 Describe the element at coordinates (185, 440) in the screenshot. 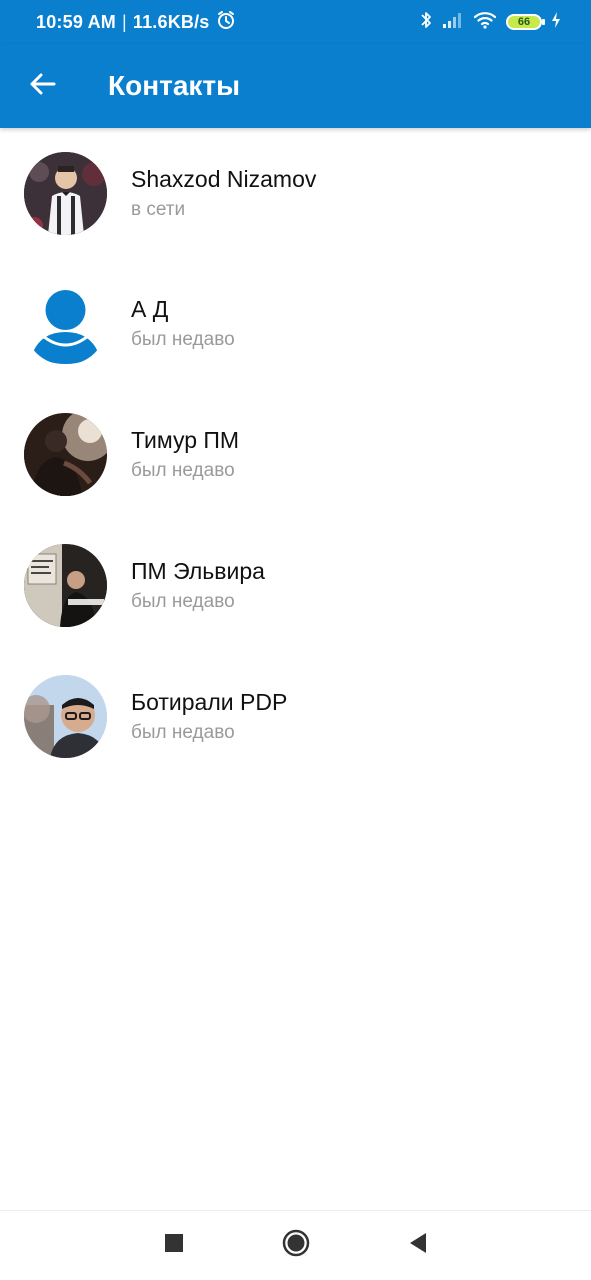

I see `contact-name: Тимур ПМ` at that location.